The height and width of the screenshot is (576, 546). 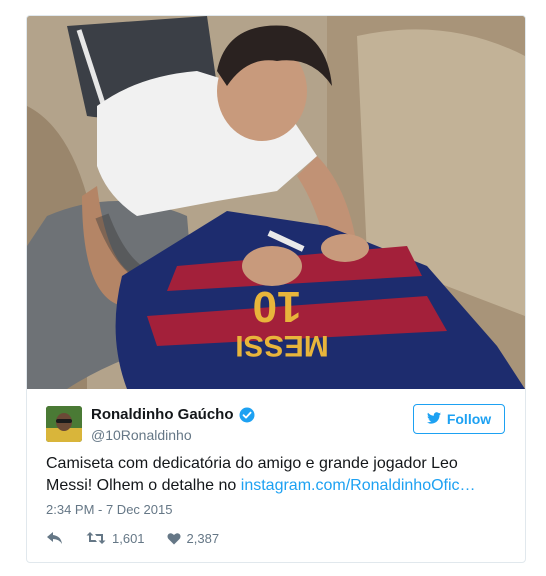 What do you see at coordinates (109, 509) in the screenshot?
I see `tweet-timestamp: 2:34 PM - 7 Dec 2015` at bounding box center [109, 509].